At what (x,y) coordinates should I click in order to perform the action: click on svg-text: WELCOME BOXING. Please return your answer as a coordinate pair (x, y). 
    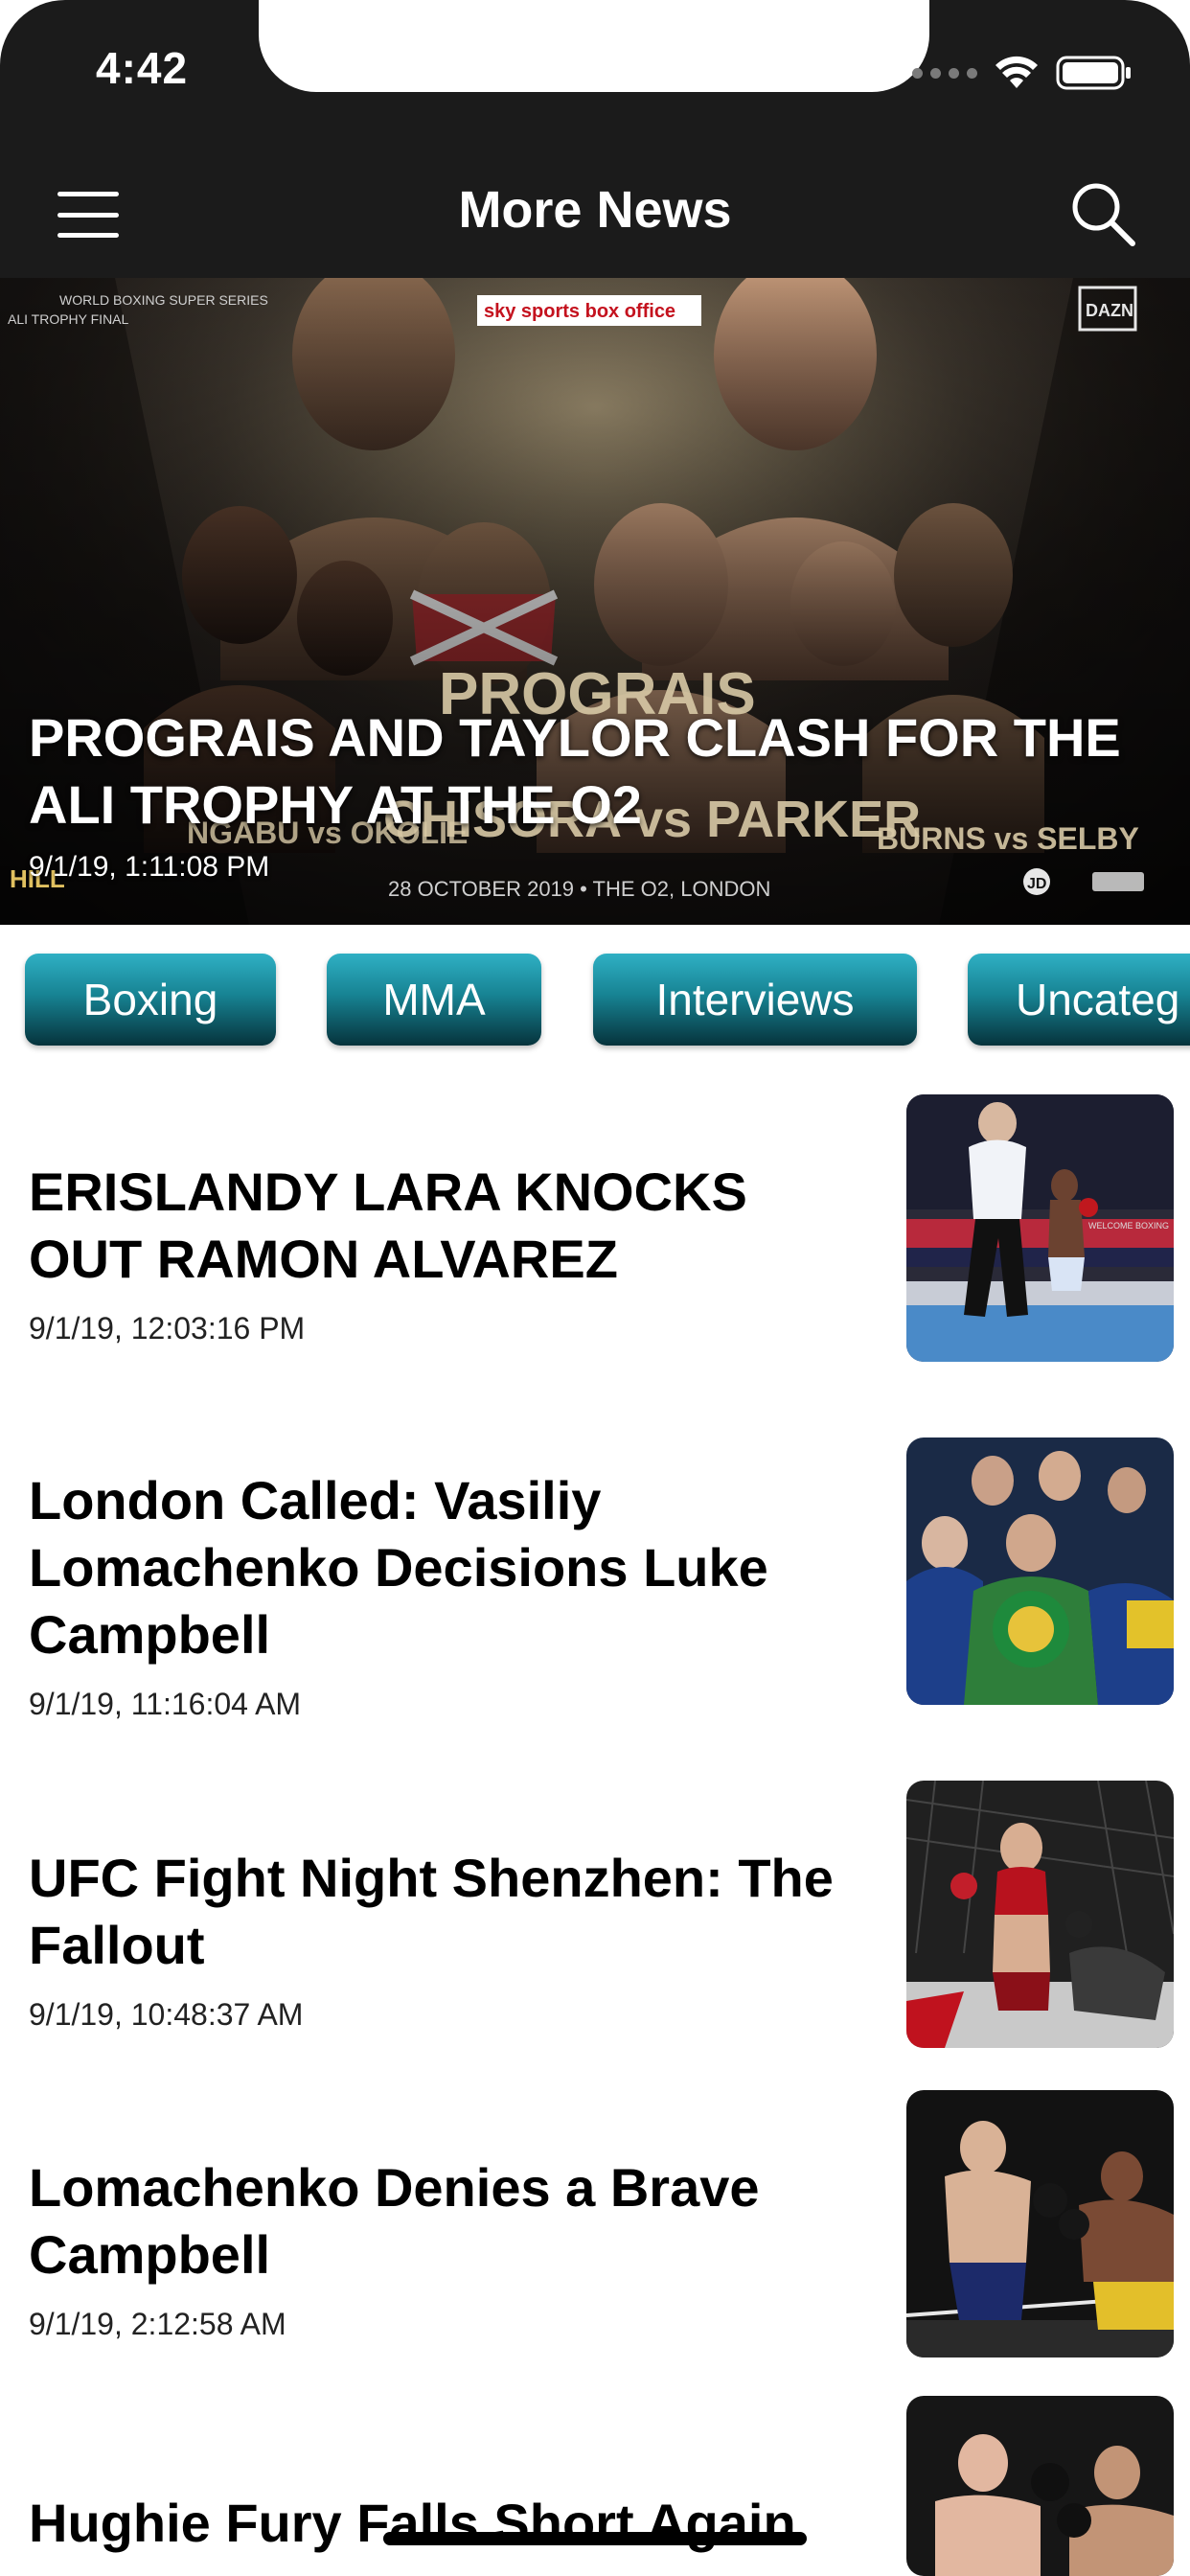
    Looking at the image, I should click on (1129, 1225).